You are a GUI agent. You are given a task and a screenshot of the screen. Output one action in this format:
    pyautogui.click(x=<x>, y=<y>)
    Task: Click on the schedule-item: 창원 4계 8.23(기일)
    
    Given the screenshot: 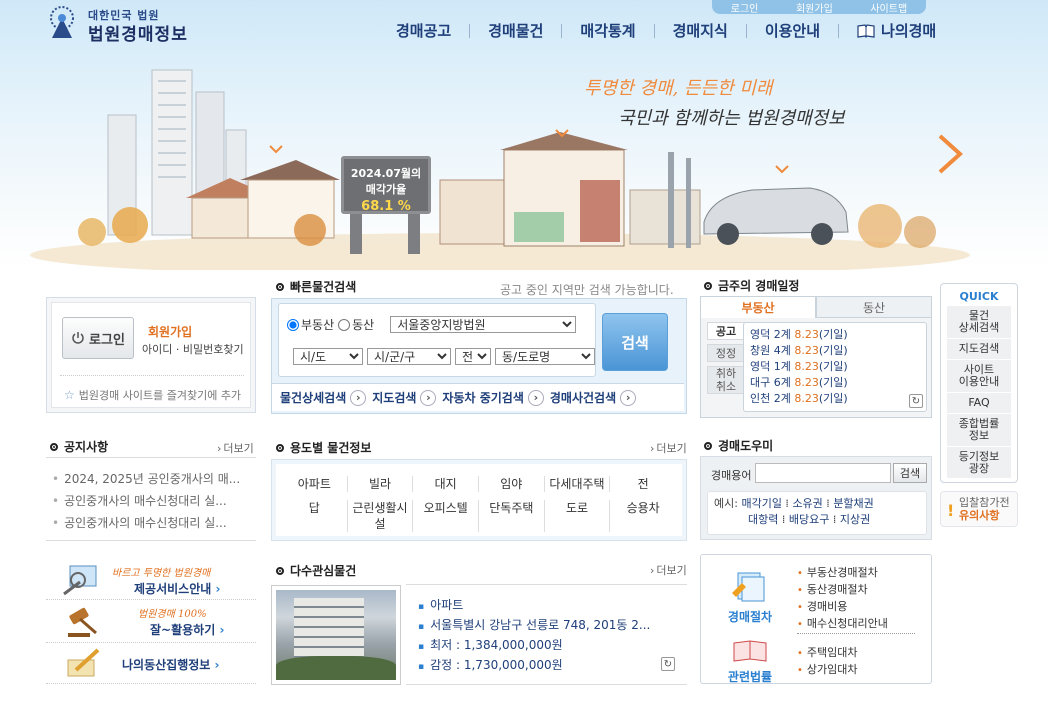 What is the action you would take?
    pyautogui.click(x=835, y=351)
    